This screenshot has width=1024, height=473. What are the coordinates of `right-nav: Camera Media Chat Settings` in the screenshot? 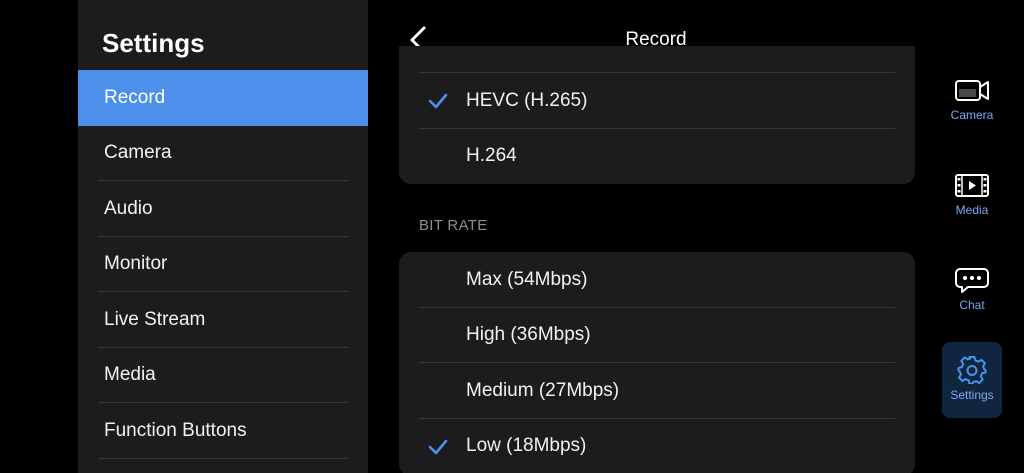 It's located at (981, 236).